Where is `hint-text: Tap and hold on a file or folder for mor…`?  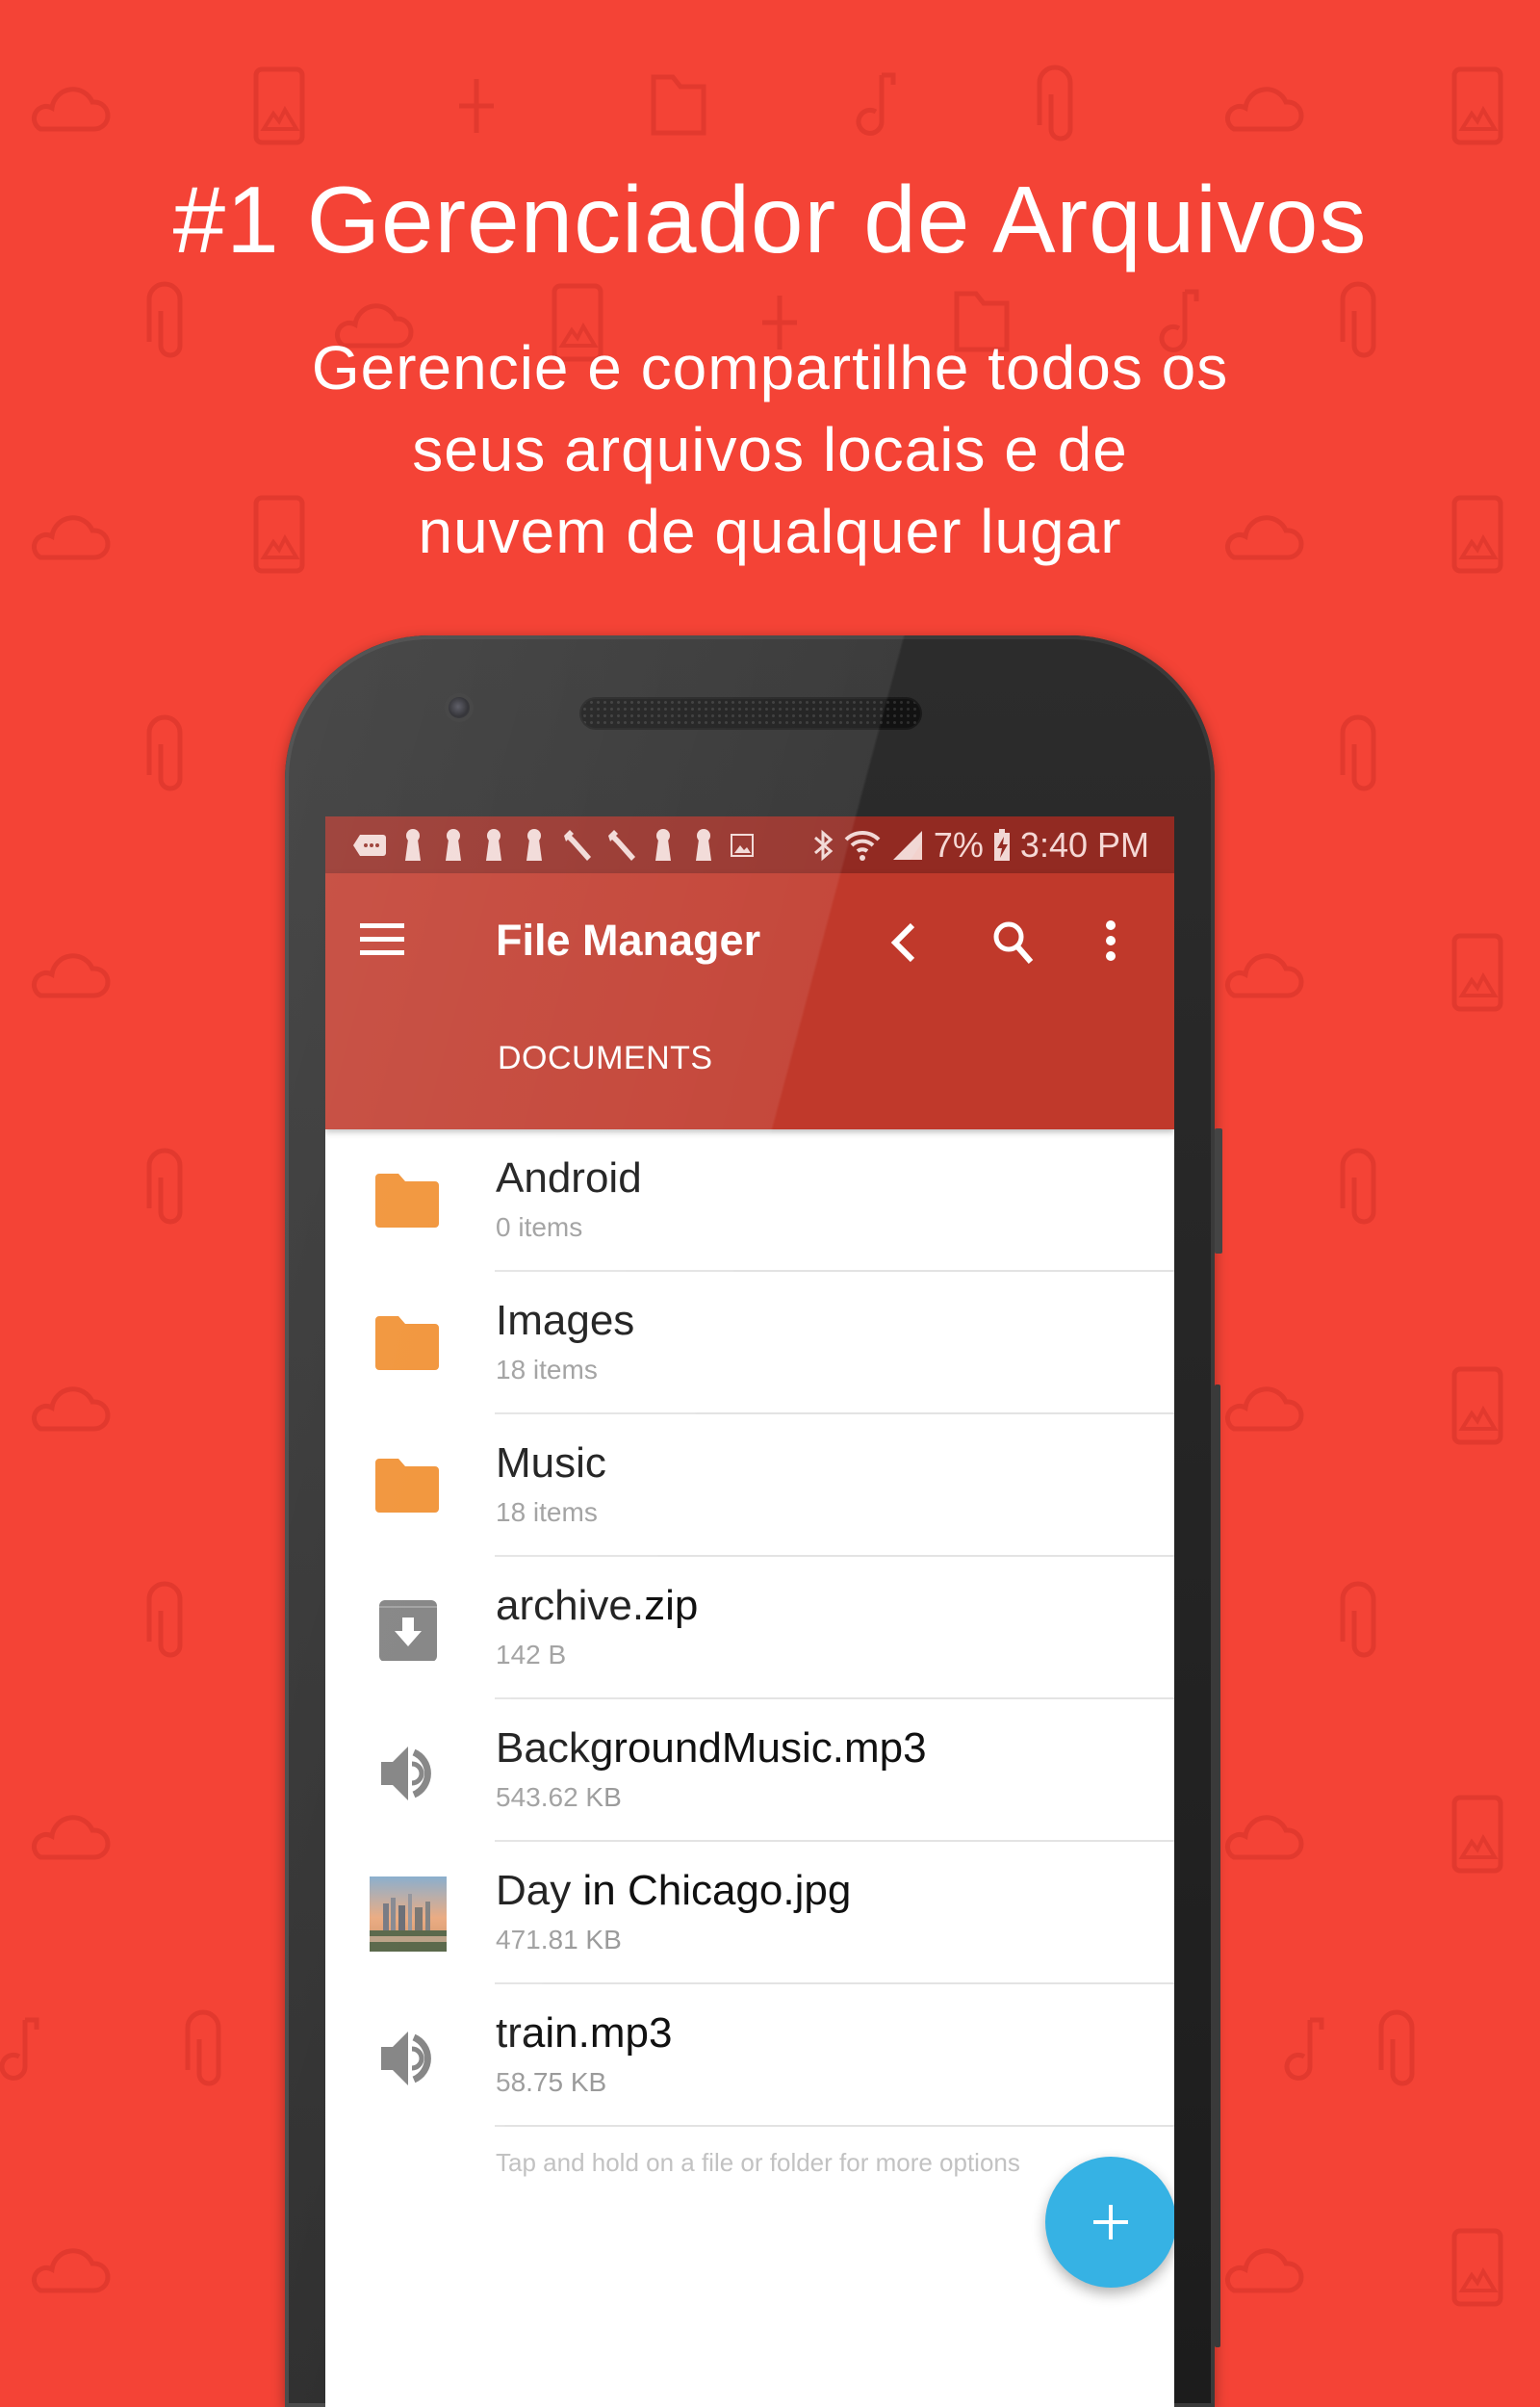
hint-text: Tap and hold on a file or folder for mor… is located at coordinates (758, 2162).